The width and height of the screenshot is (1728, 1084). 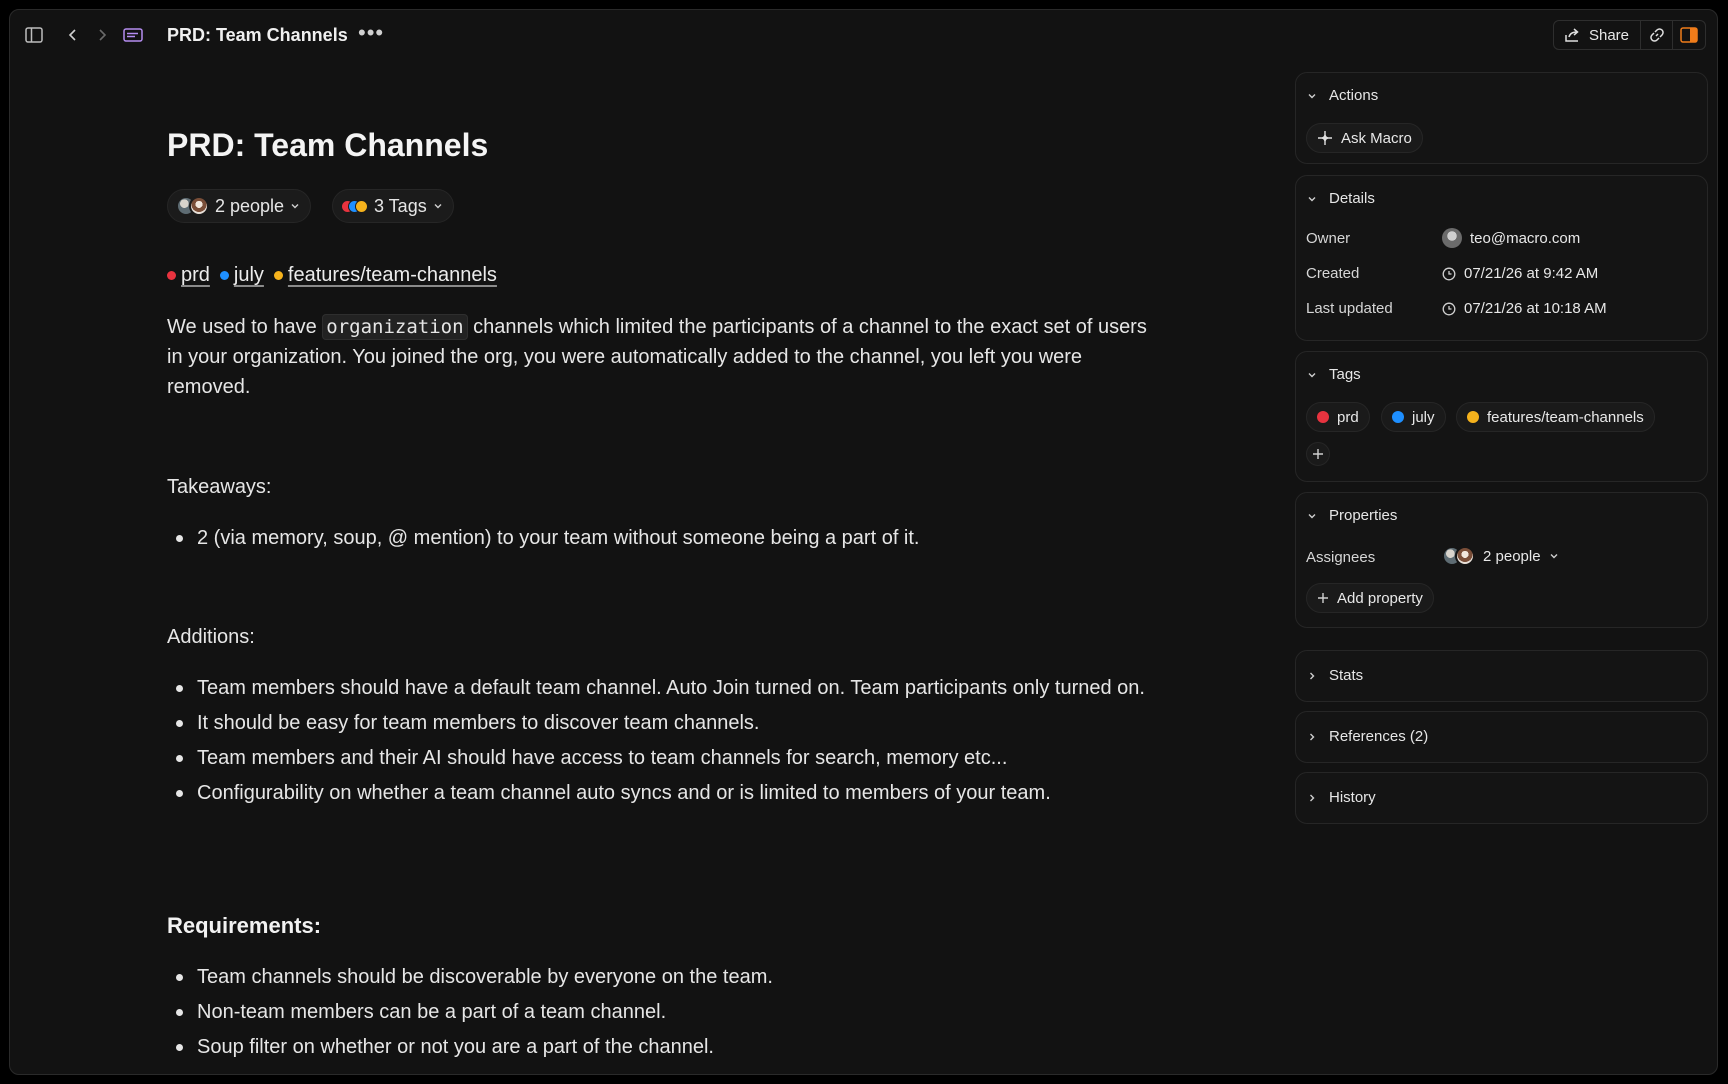 I want to click on tag-label: features/team-channels, so click(x=1565, y=417).